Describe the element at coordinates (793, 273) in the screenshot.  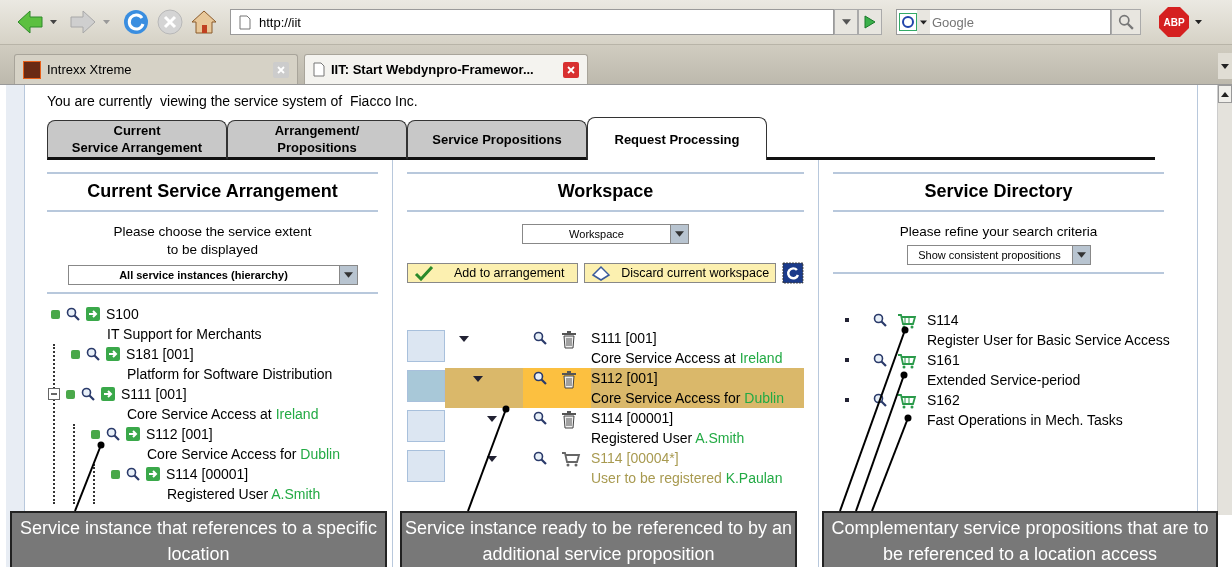
I see `refresh-icon` at that location.